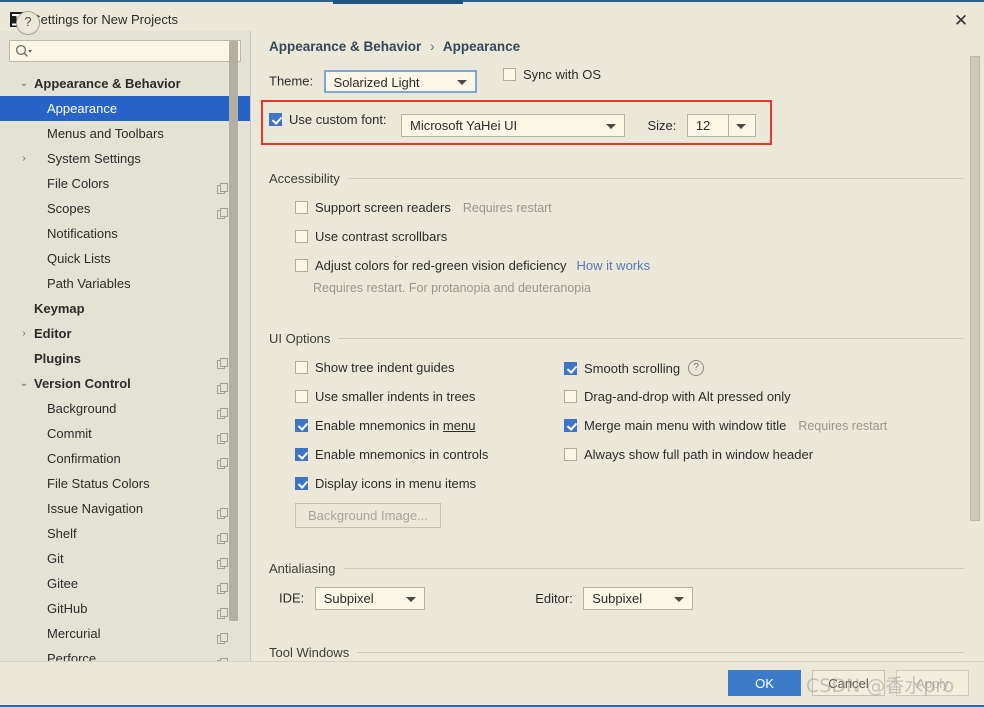 The height and width of the screenshot is (707, 984). I want to click on drag-and-drop-alt-checkbox: Drag-and-drop with Alt pressed only, so click(677, 396).